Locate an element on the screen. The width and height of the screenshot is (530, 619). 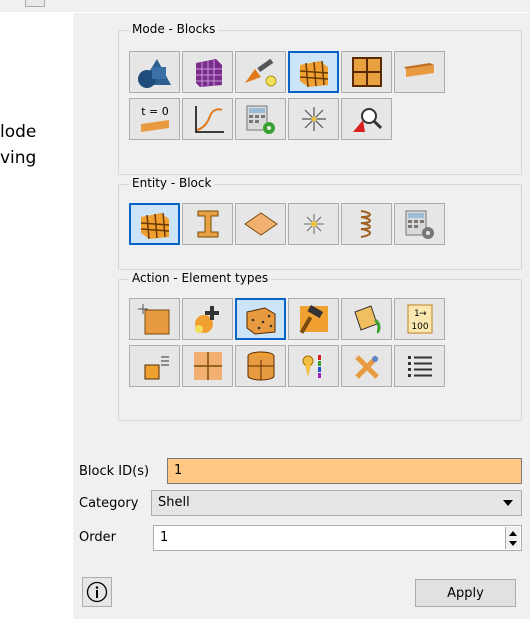
legend-icon is located at coordinates (313, 366).